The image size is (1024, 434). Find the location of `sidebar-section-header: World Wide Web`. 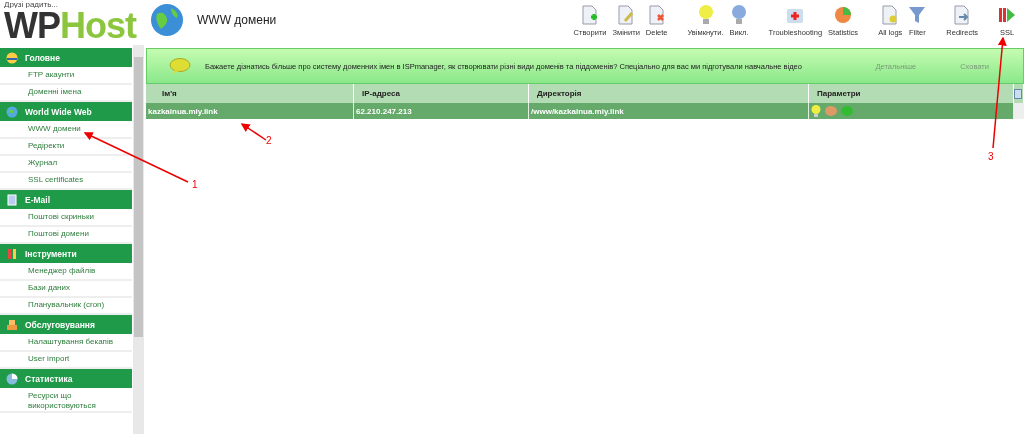

sidebar-section-header: World Wide Web is located at coordinates (66, 112).